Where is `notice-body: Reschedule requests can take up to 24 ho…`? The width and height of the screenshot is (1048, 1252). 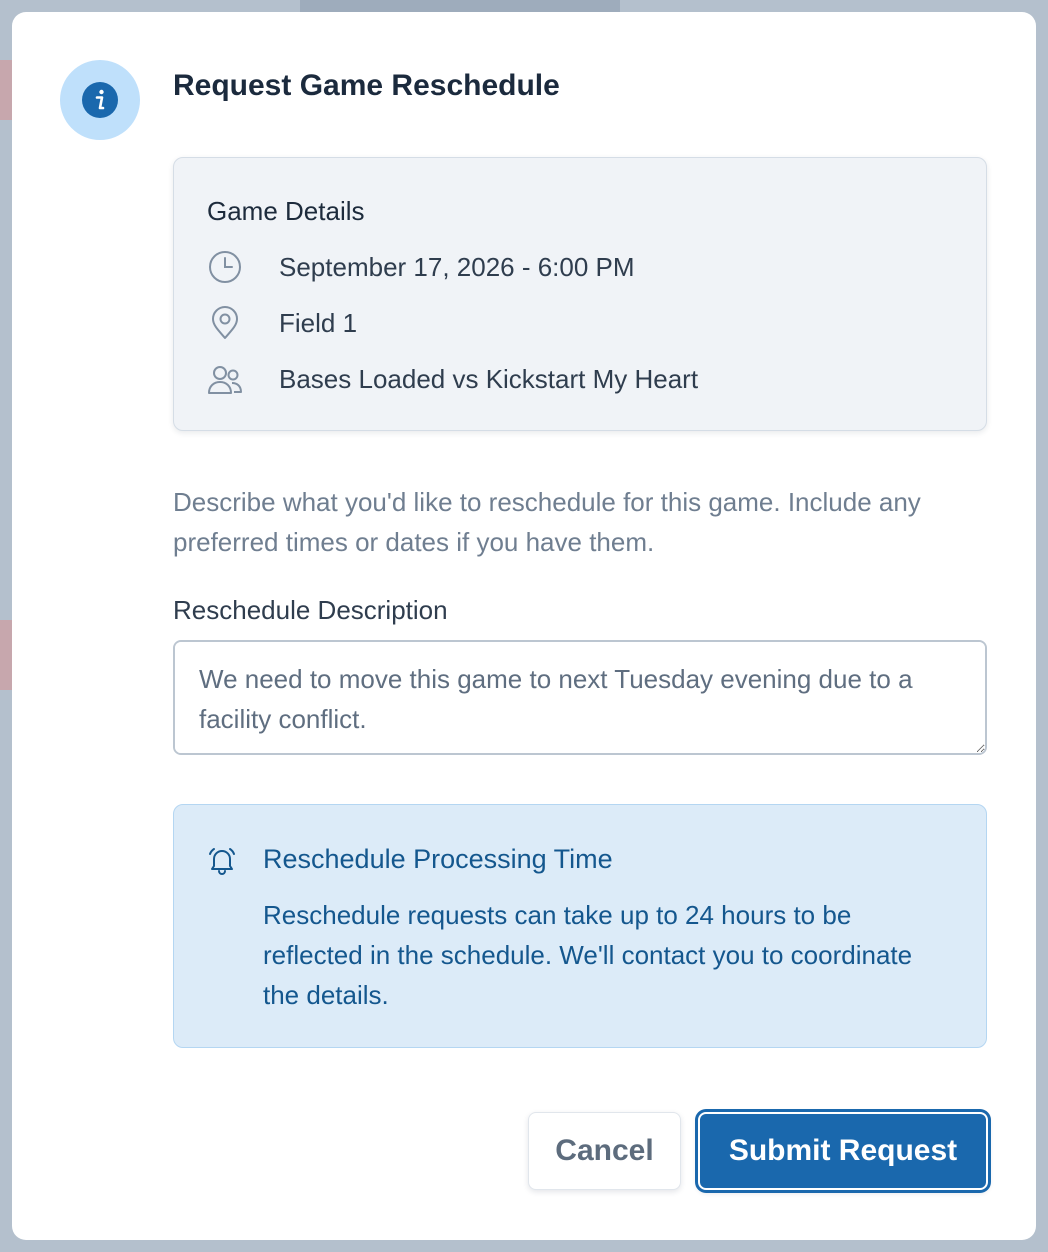 notice-body: Reschedule requests can take up to 24 ho… is located at coordinates (588, 955).